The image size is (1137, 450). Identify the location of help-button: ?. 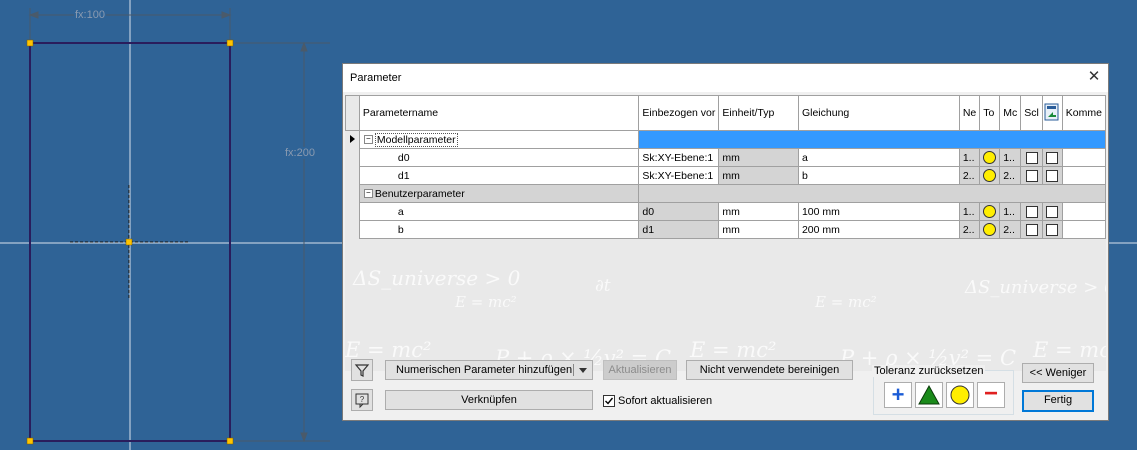
(362, 400).